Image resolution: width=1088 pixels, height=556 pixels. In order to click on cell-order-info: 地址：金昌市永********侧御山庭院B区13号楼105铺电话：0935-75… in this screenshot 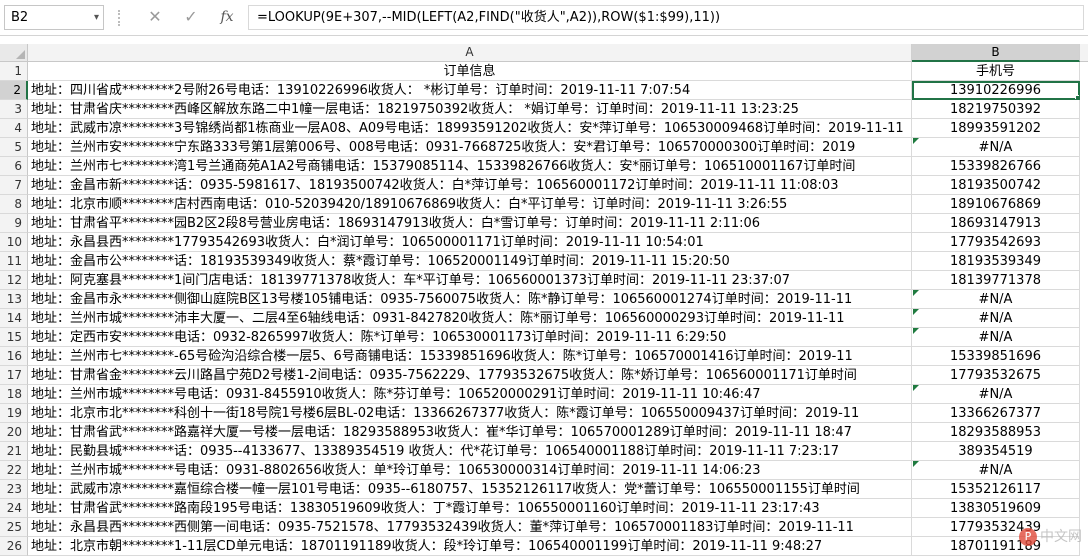, I will do `click(470, 299)`.